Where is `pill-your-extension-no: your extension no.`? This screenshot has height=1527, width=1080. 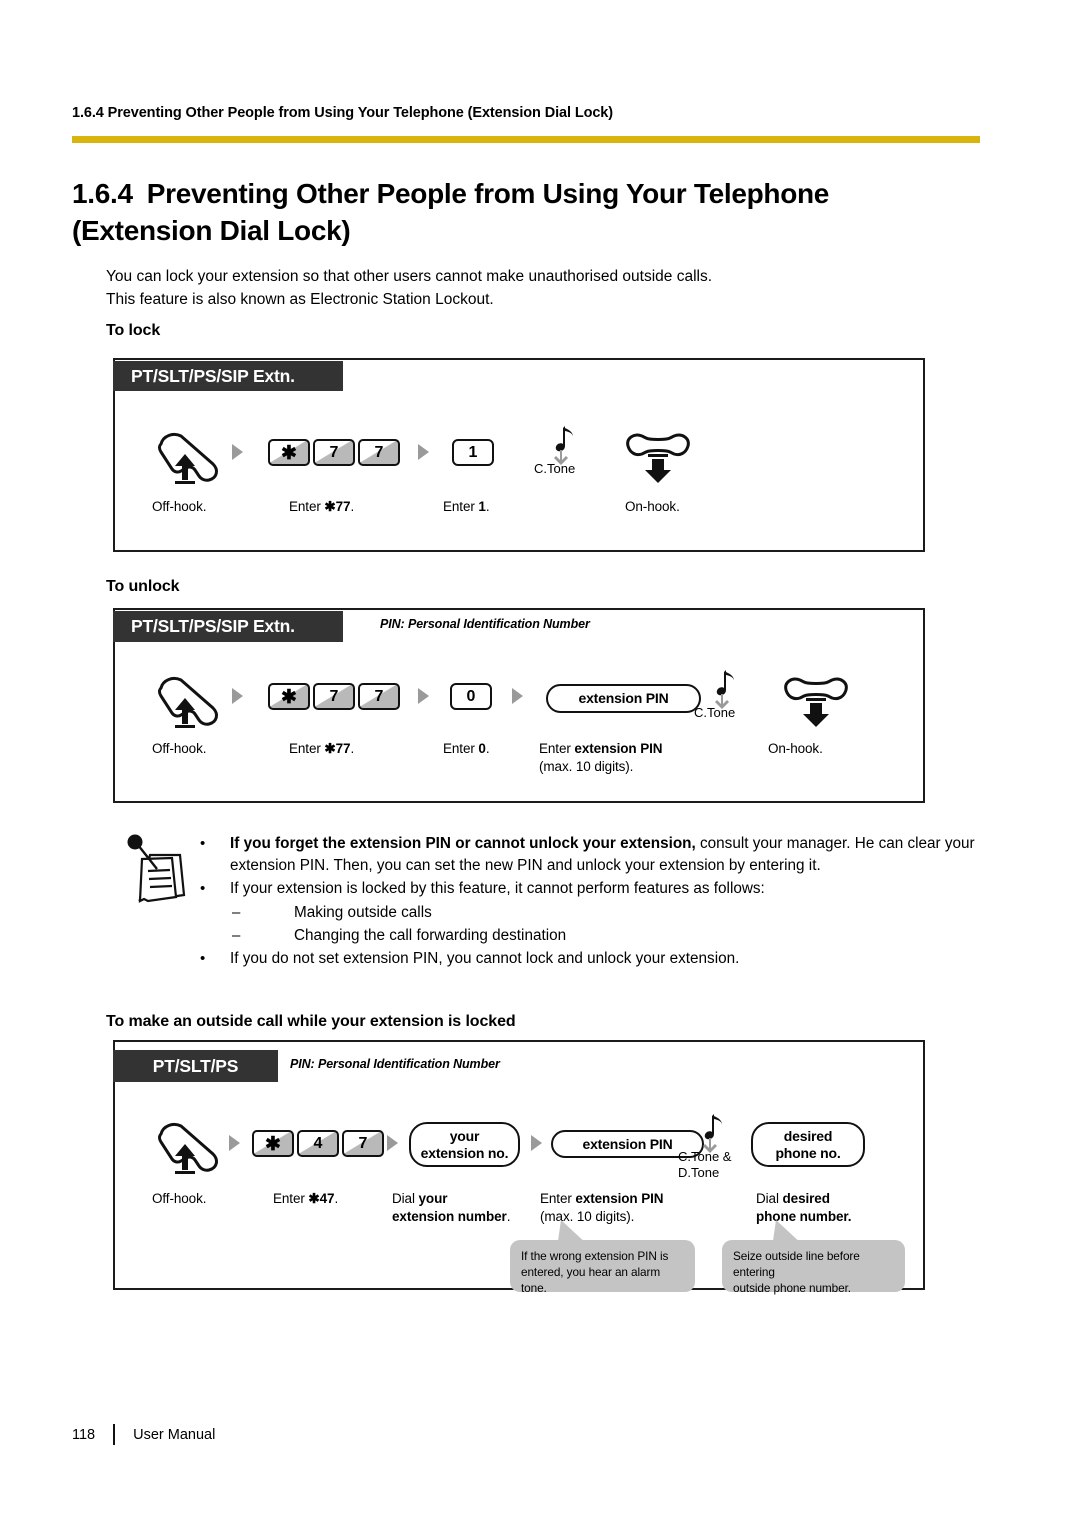 pill-your-extension-no: your extension no. is located at coordinates (464, 1144).